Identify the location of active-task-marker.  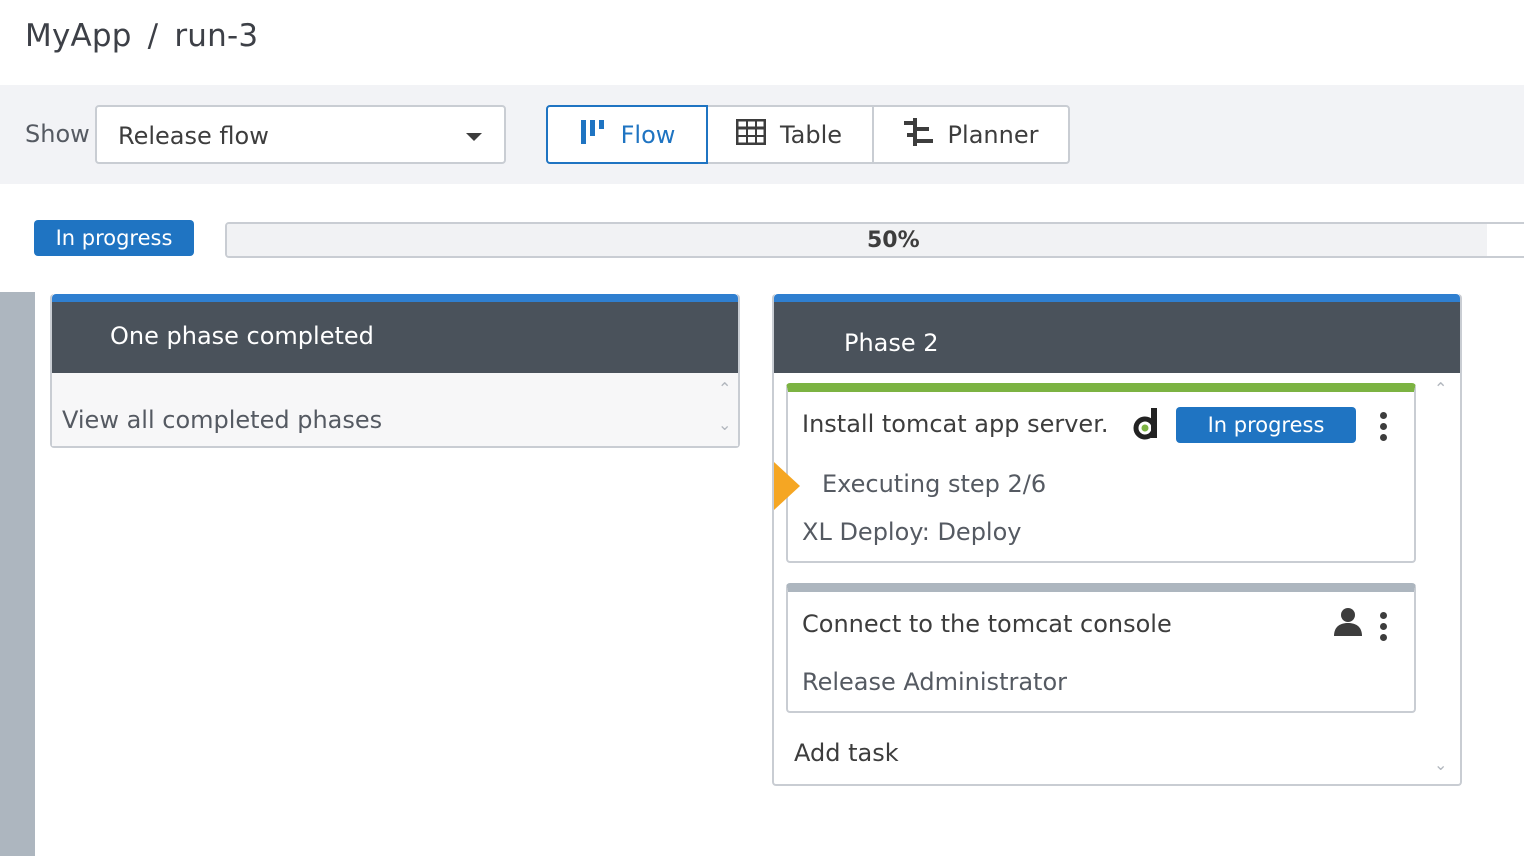
(787, 486).